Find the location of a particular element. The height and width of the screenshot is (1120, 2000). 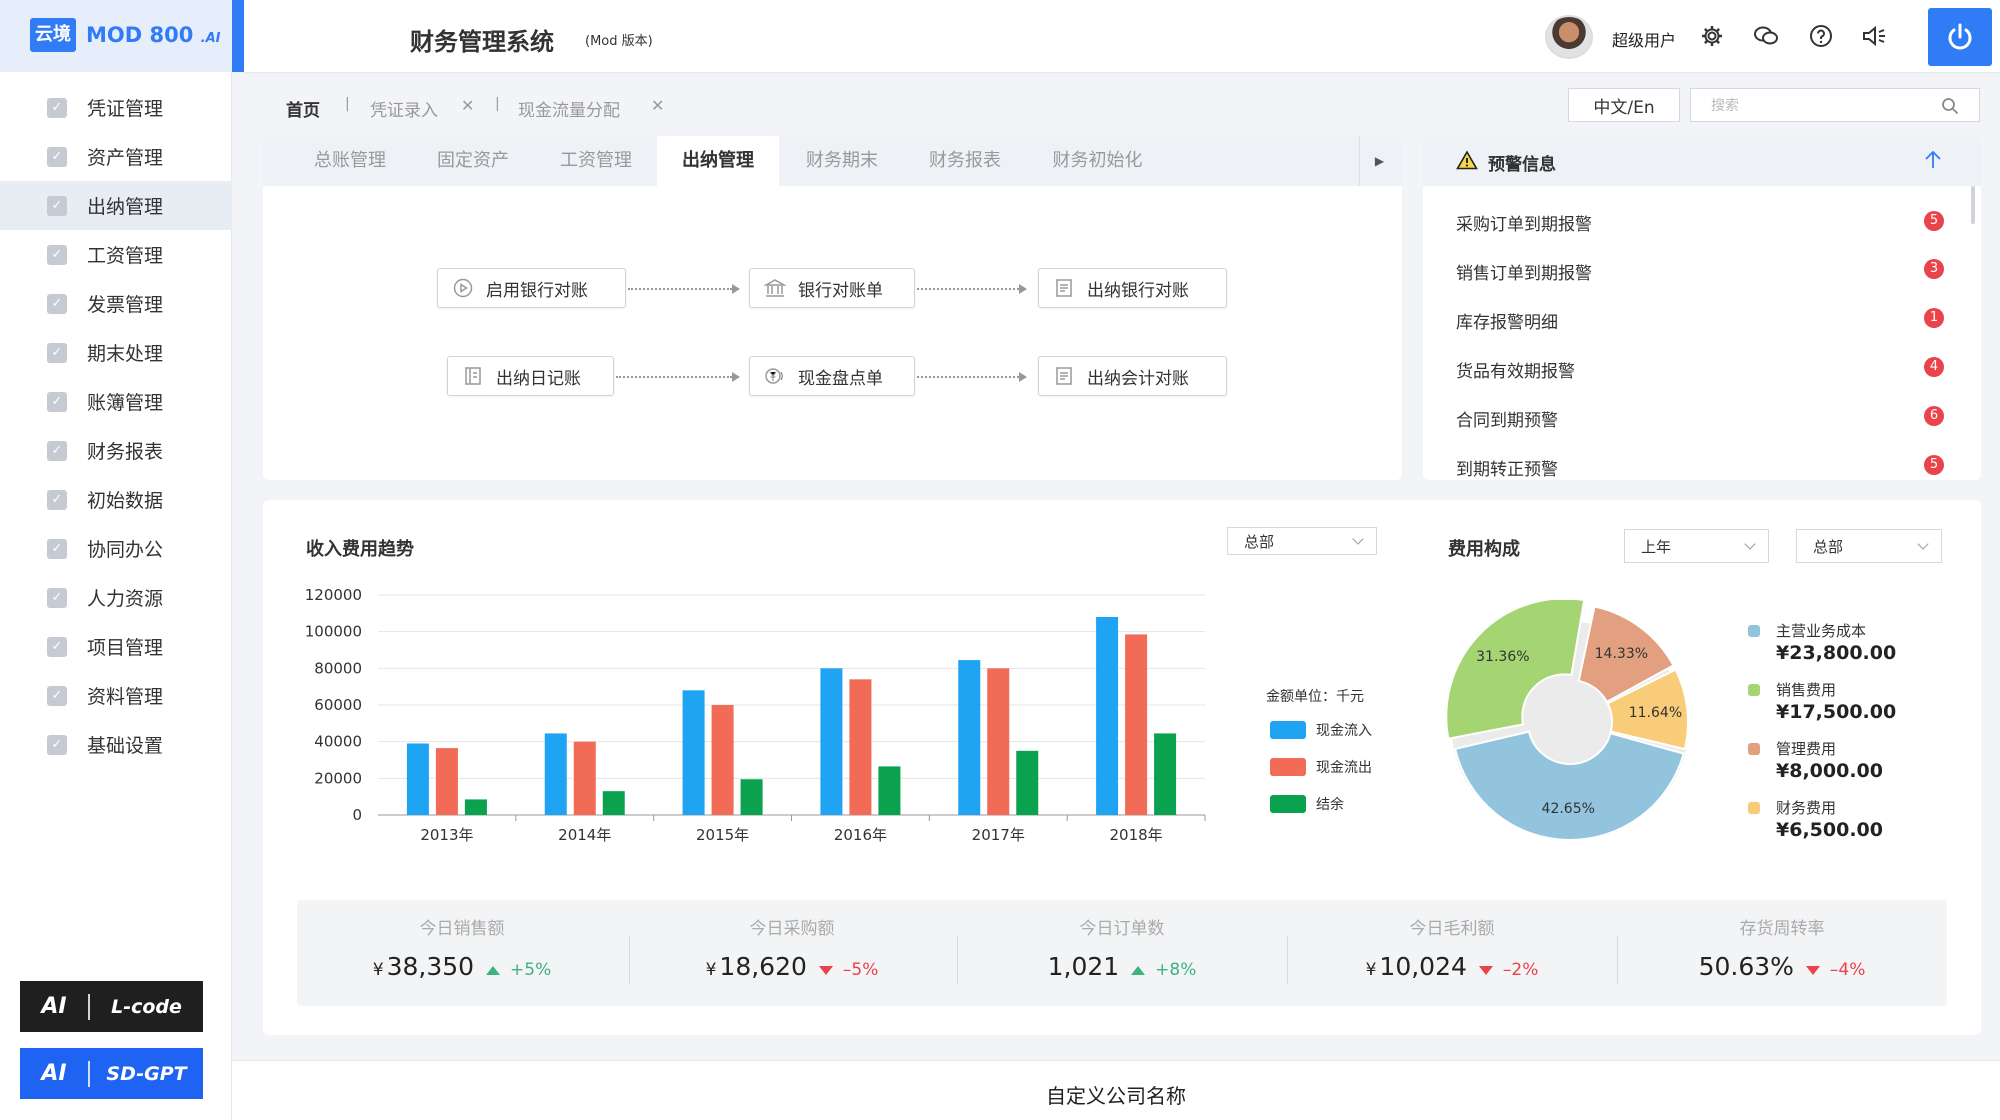

cost-dept-select: 总部 is located at coordinates (1869, 546).